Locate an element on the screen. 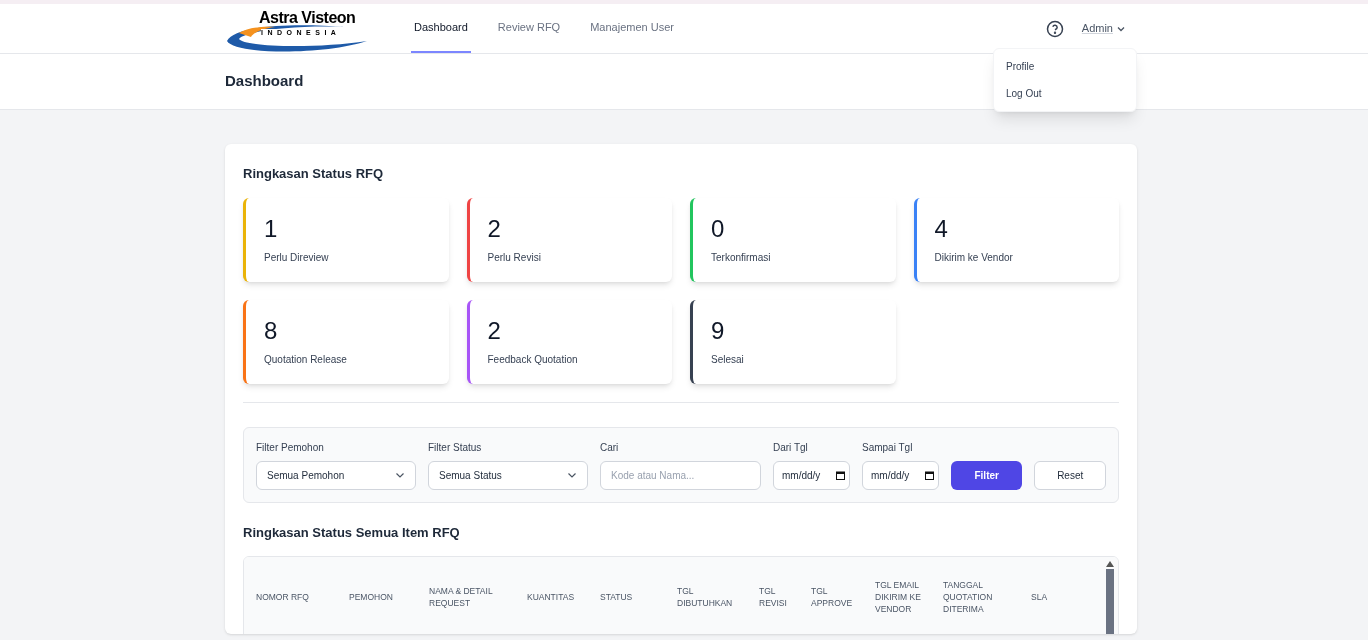  column-header: TGL EMAIL DIKIRIM KE VENDOR is located at coordinates (898, 596).